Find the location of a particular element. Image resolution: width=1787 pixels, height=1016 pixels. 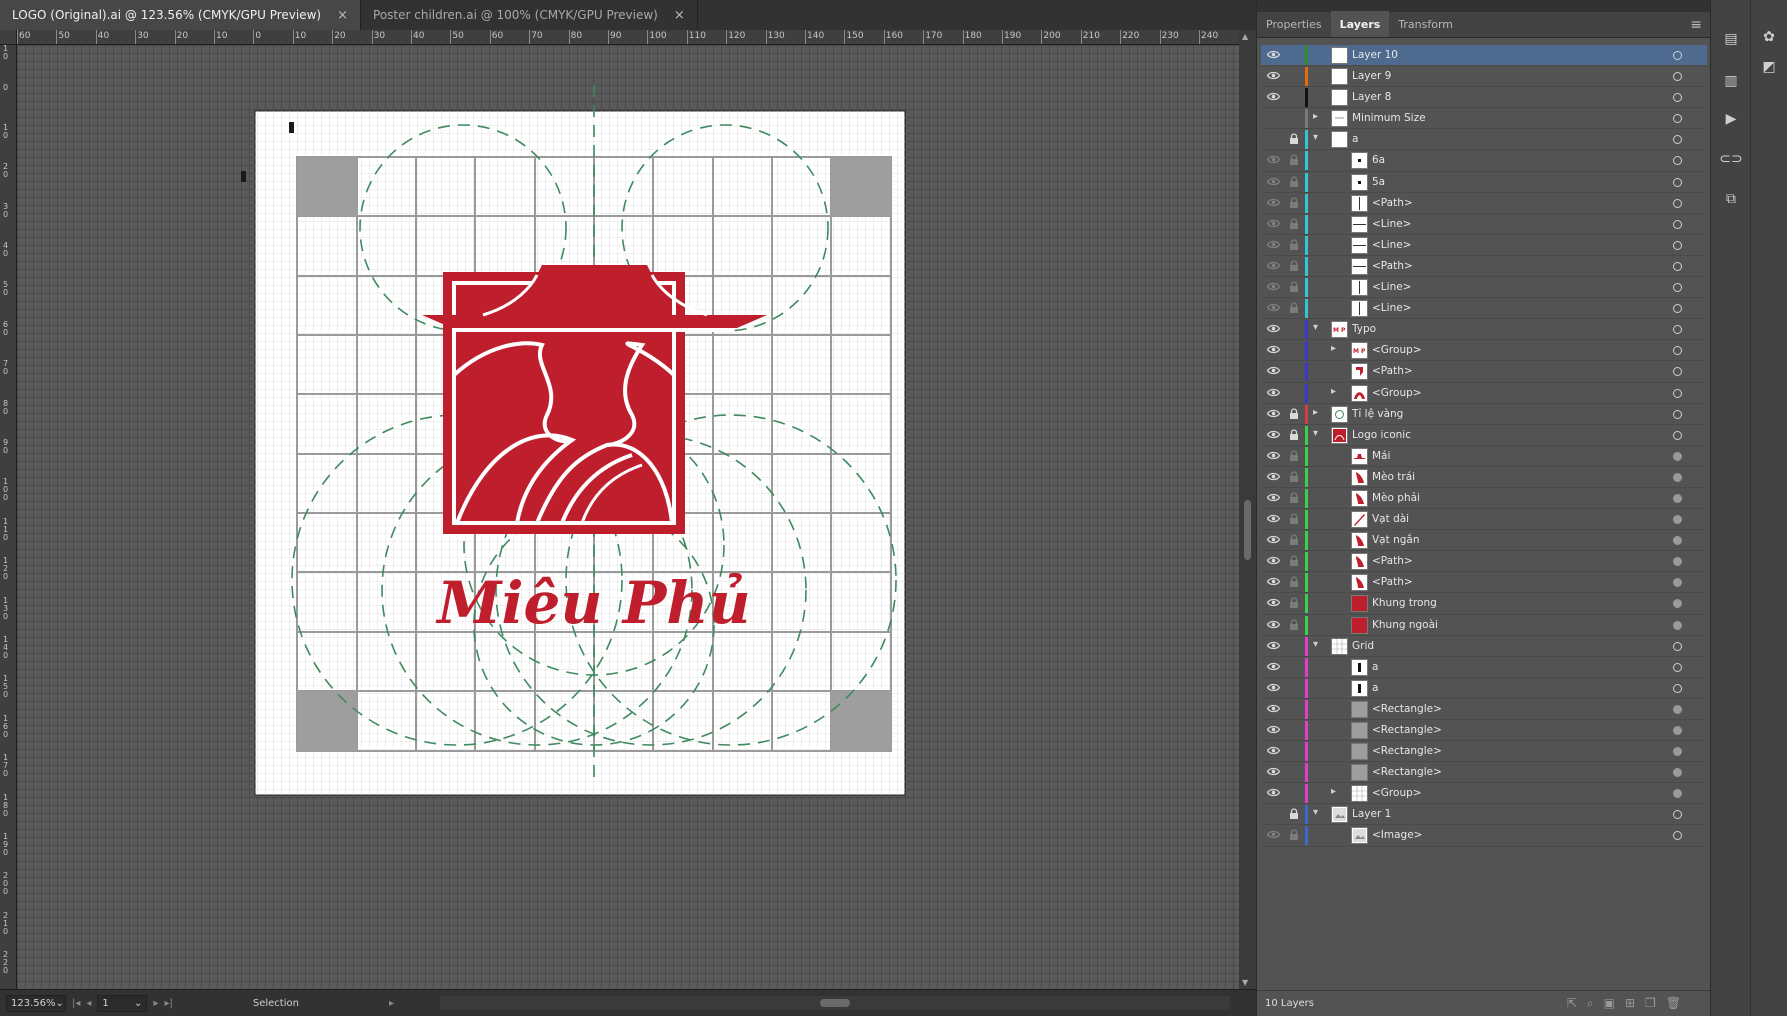

artboard-field: 1 ⌄ is located at coordinates (122, 1003).